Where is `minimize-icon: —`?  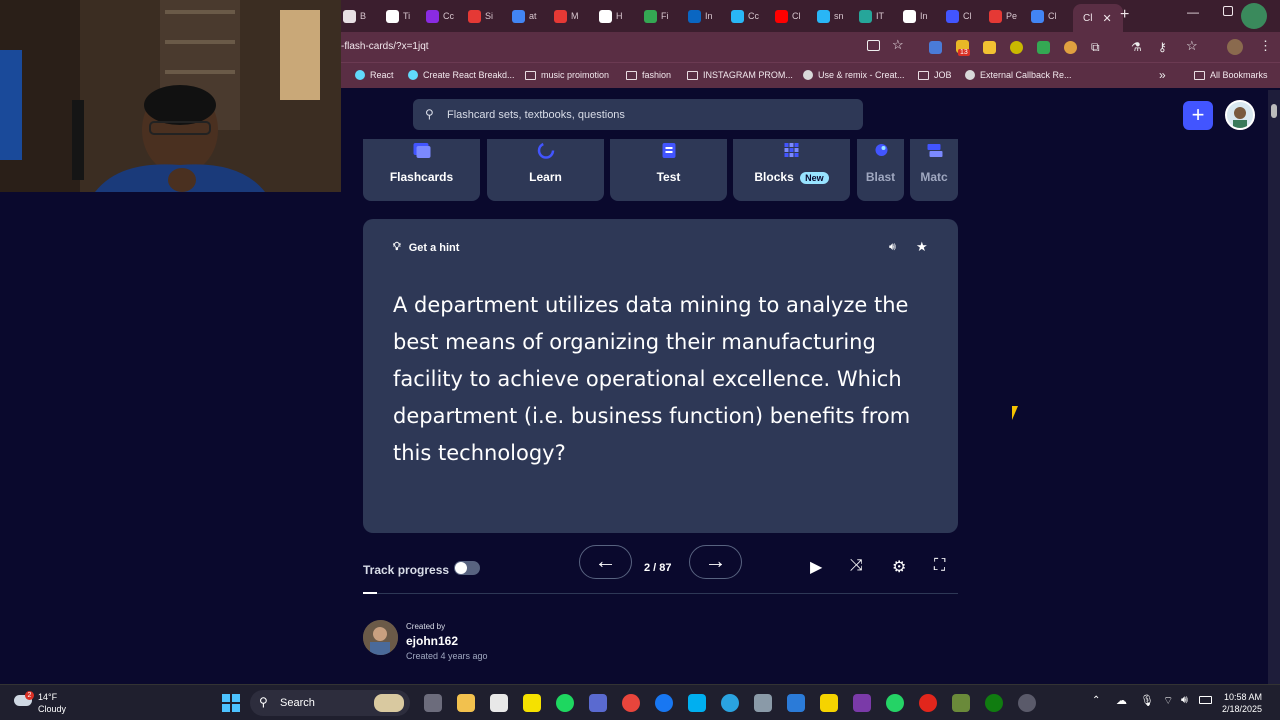 minimize-icon: — is located at coordinates (1193, 12).